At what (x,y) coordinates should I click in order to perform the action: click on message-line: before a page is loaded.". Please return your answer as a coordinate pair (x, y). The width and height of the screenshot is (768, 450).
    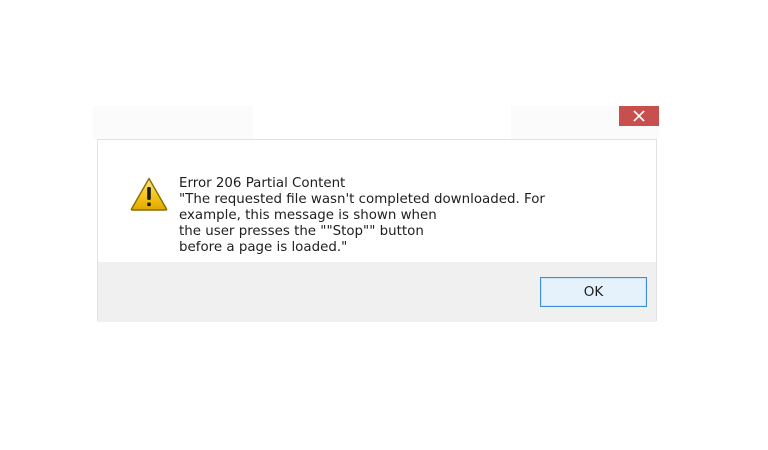
    Looking at the image, I should click on (263, 247).